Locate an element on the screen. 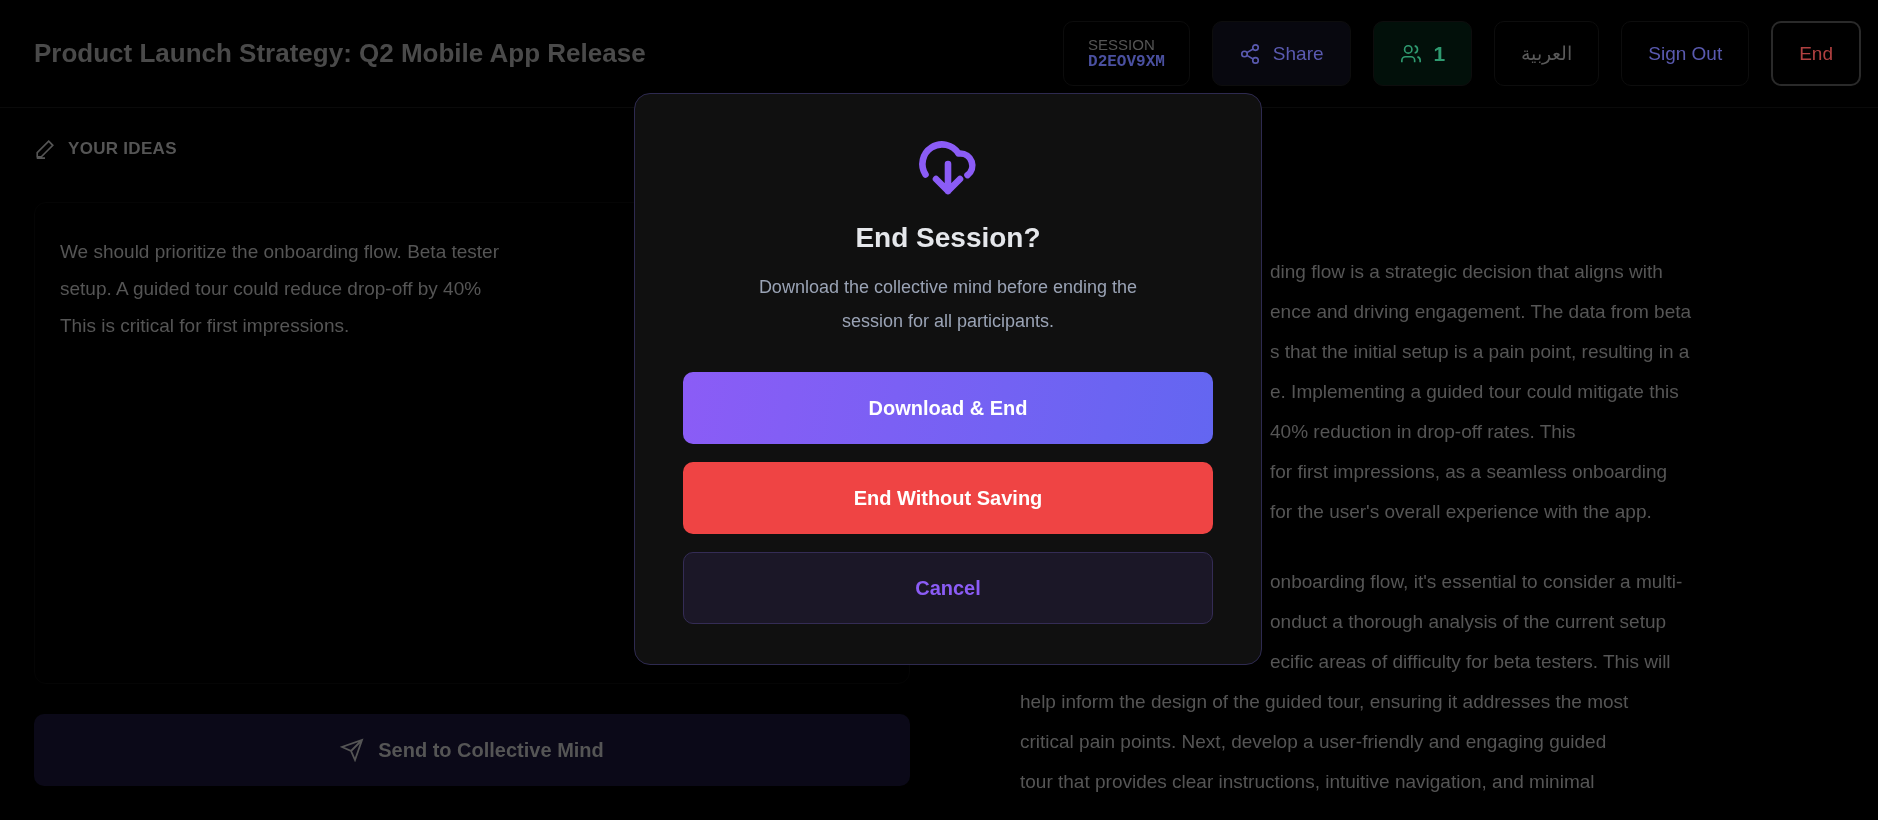  end-button: End is located at coordinates (1816, 53).